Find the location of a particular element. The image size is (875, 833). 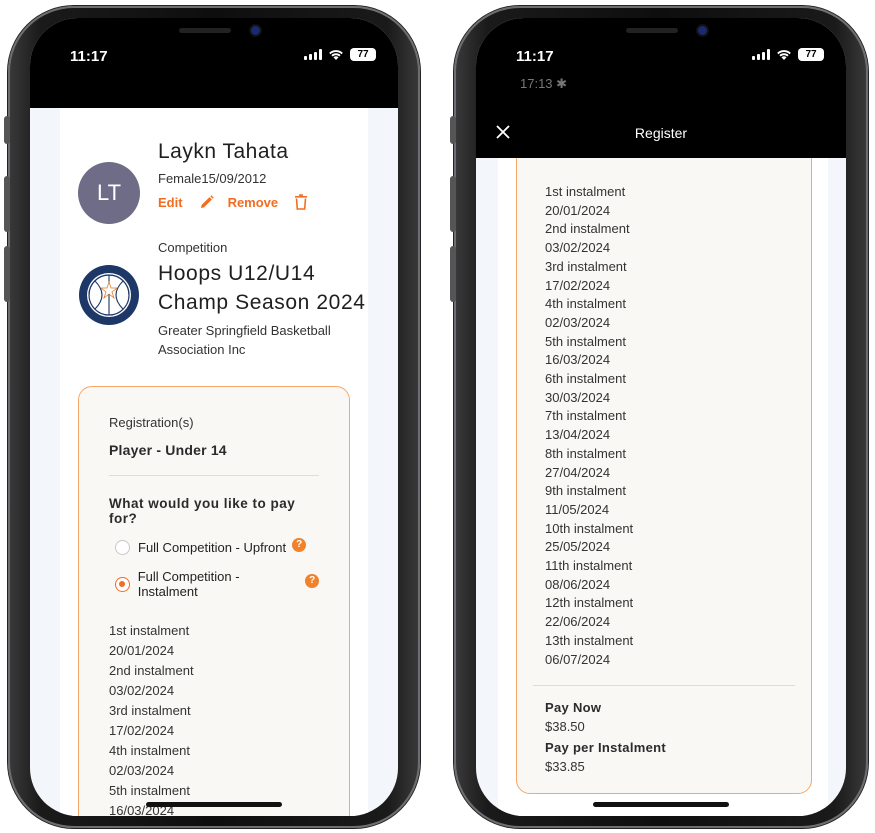

header-title: Register is located at coordinates (661, 133).